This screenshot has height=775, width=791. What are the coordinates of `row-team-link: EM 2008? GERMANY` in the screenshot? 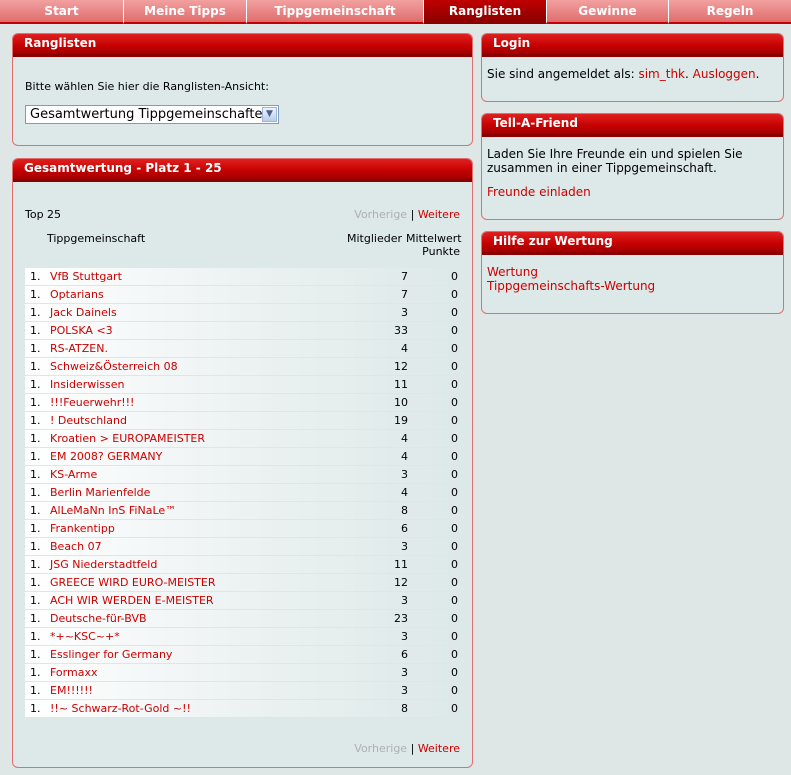 It's located at (106, 456).